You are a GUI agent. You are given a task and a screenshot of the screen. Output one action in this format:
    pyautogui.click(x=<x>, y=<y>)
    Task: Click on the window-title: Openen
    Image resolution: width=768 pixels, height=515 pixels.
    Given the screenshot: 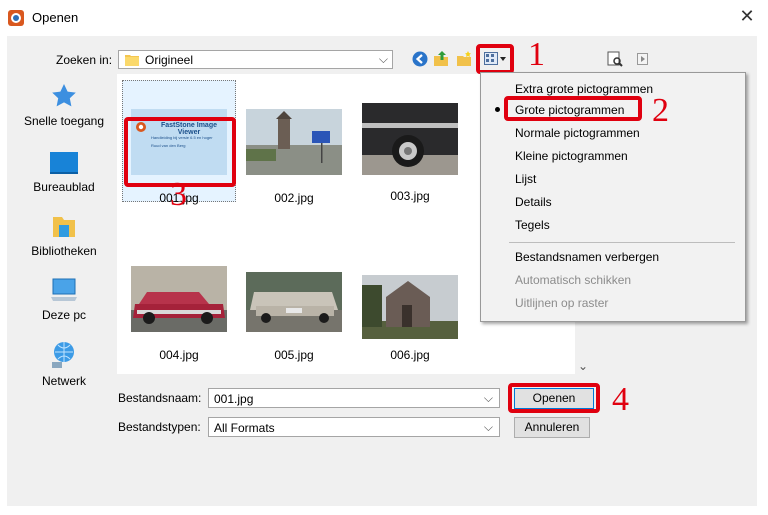 What is the action you would take?
    pyautogui.click(x=55, y=17)
    